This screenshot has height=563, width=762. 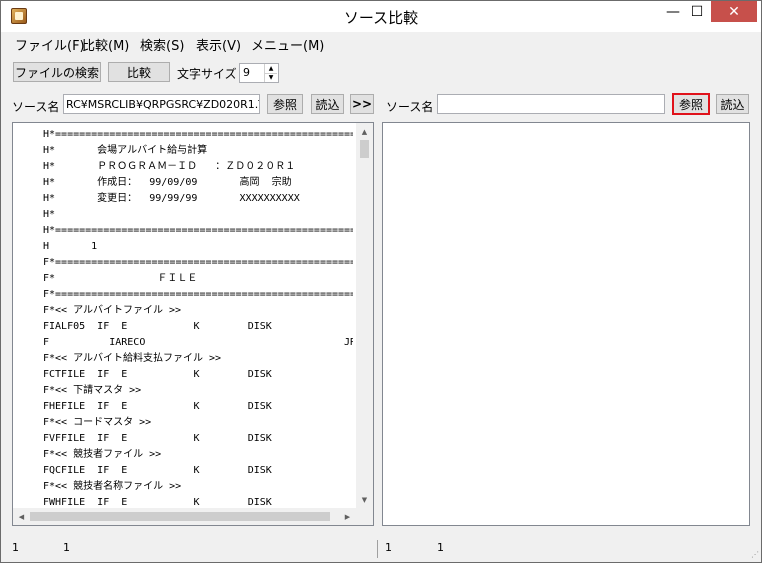 What do you see at coordinates (259, 73) in the screenshot?
I see `font-size-stepper: 9 ▲ ▼` at bounding box center [259, 73].